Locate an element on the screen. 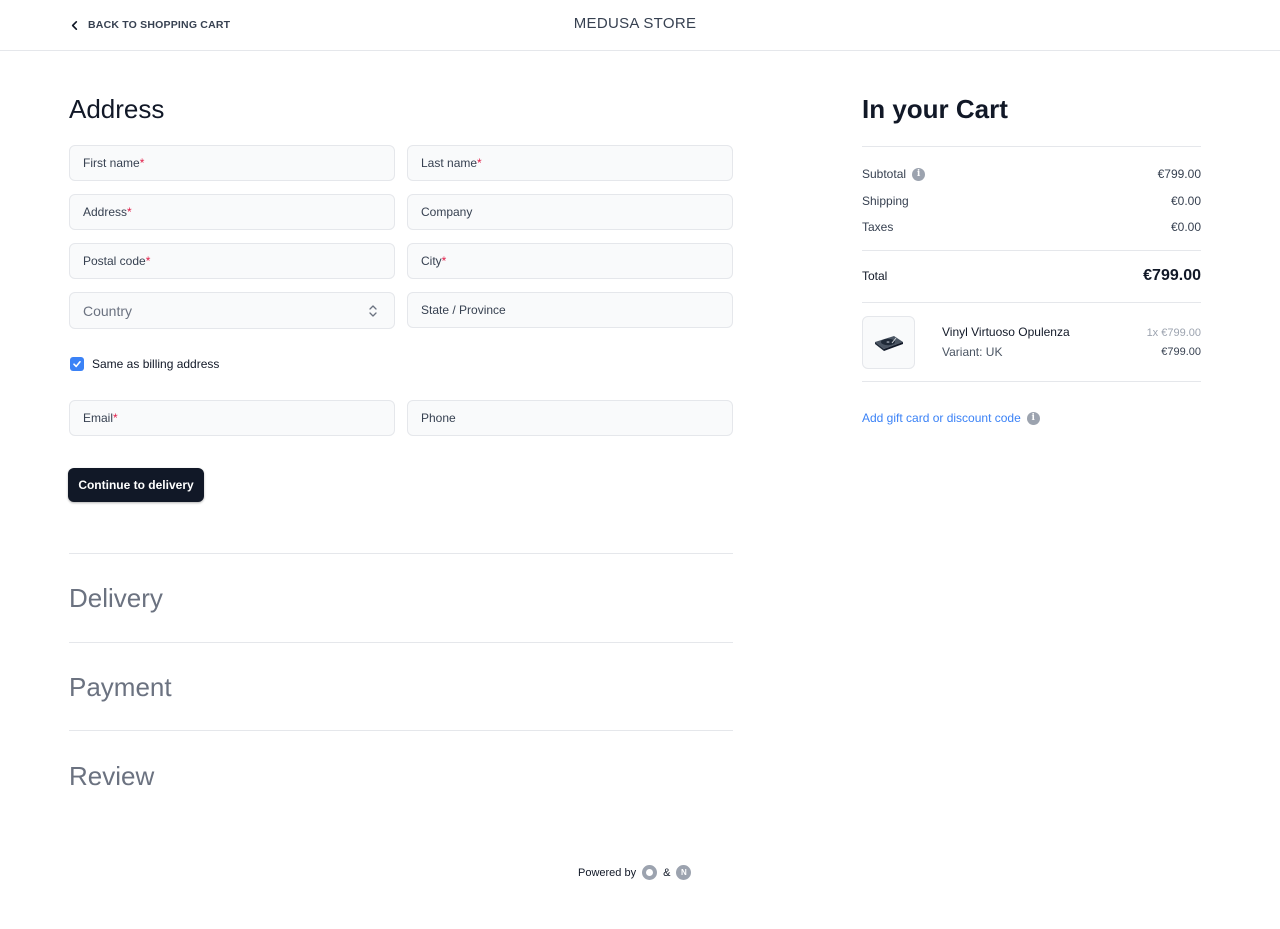  postal-code-label: Postal code is located at coordinates (114, 261).